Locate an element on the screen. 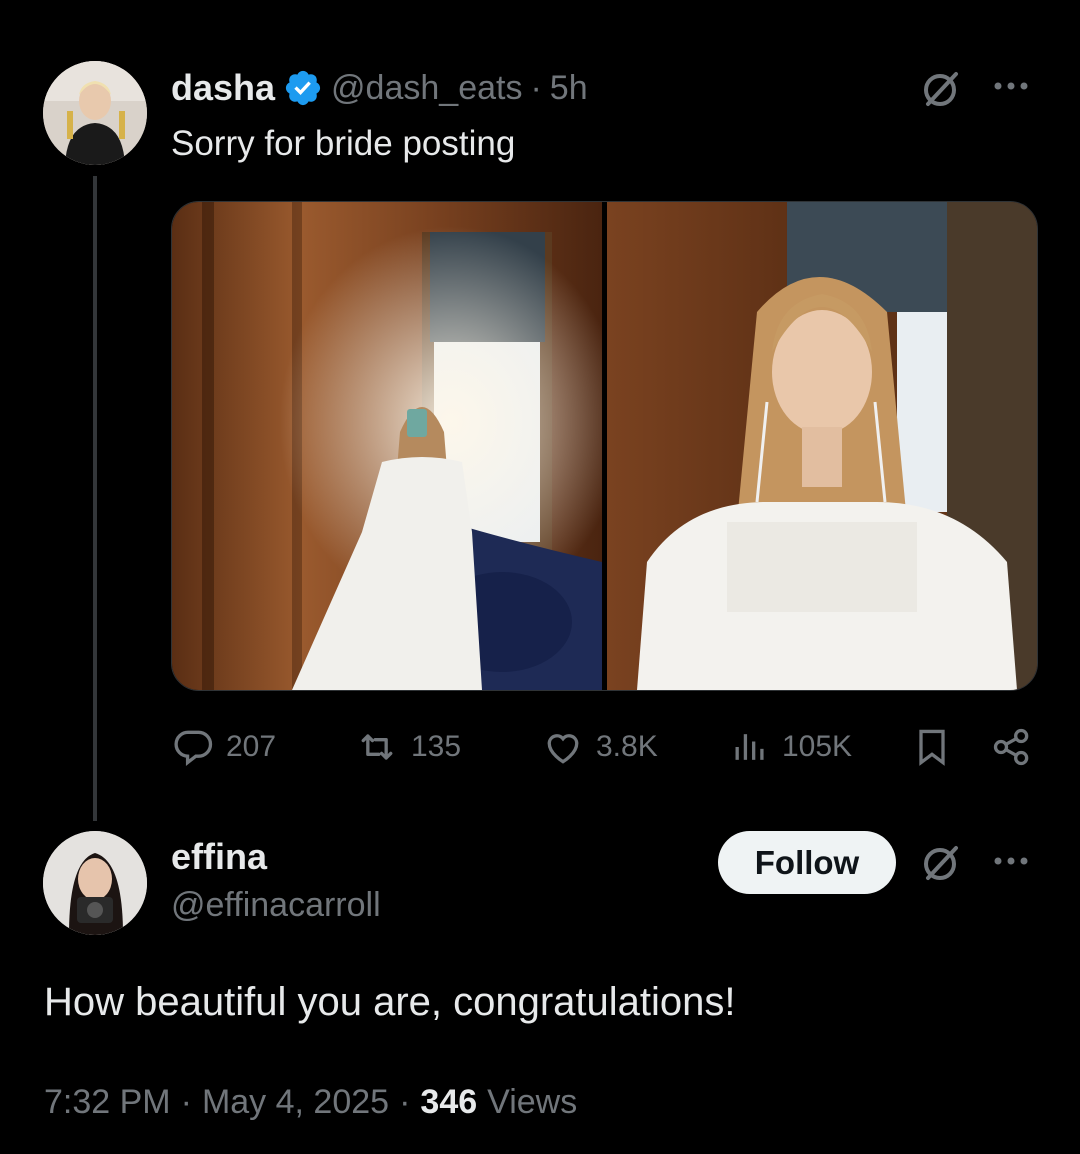 This screenshot has width=1080, height=1154. like-count: 3.8K is located at coordinates (627, 746).